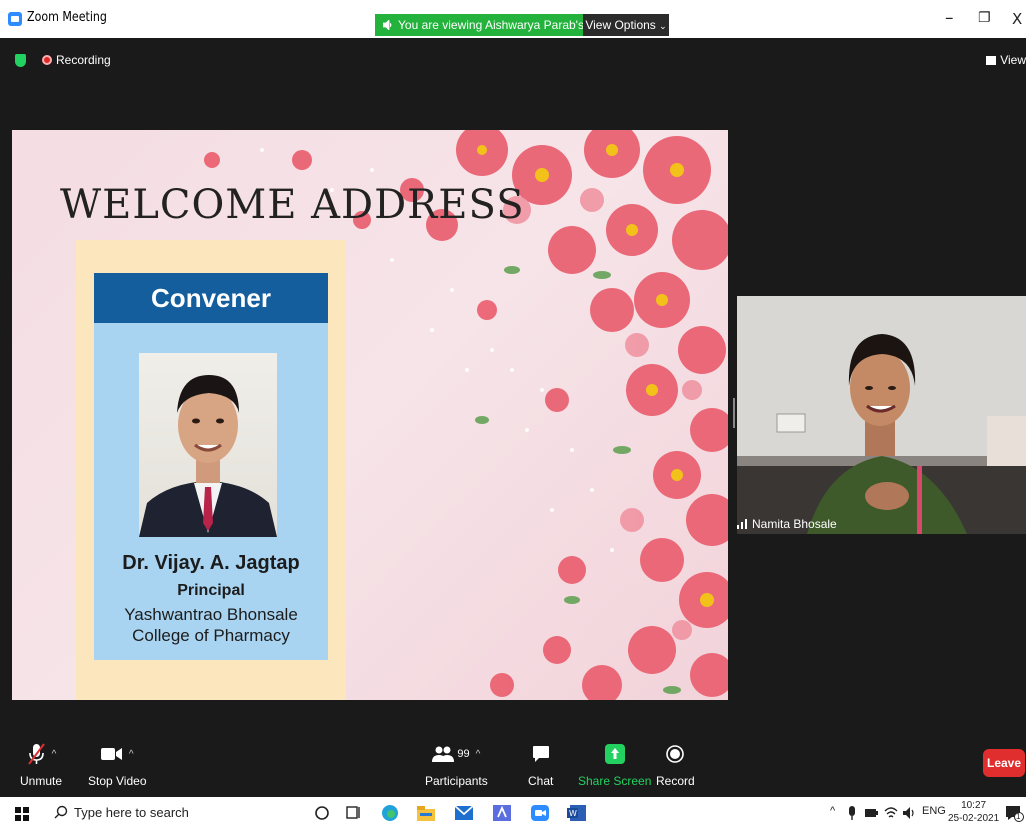  I want to click on viewing-banner: You are viewing Aishwarya Parab's screen, so click(479, 25).